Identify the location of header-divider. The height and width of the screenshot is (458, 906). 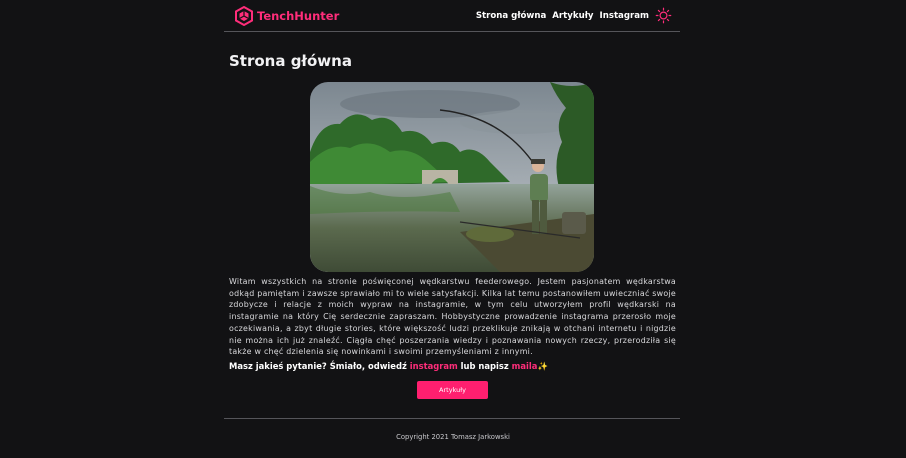
(452, 31).